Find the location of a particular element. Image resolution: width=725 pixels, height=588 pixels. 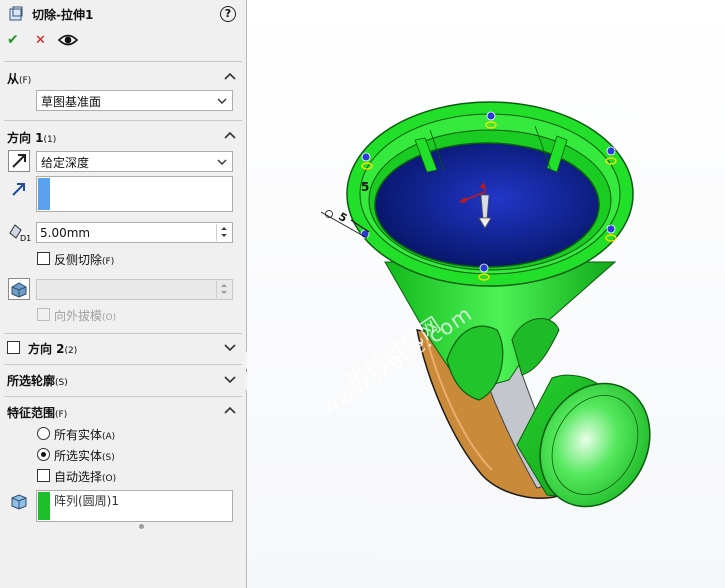

section-selected-contours-header: 所选轮廓(S) is located at coordinates (123, 380).